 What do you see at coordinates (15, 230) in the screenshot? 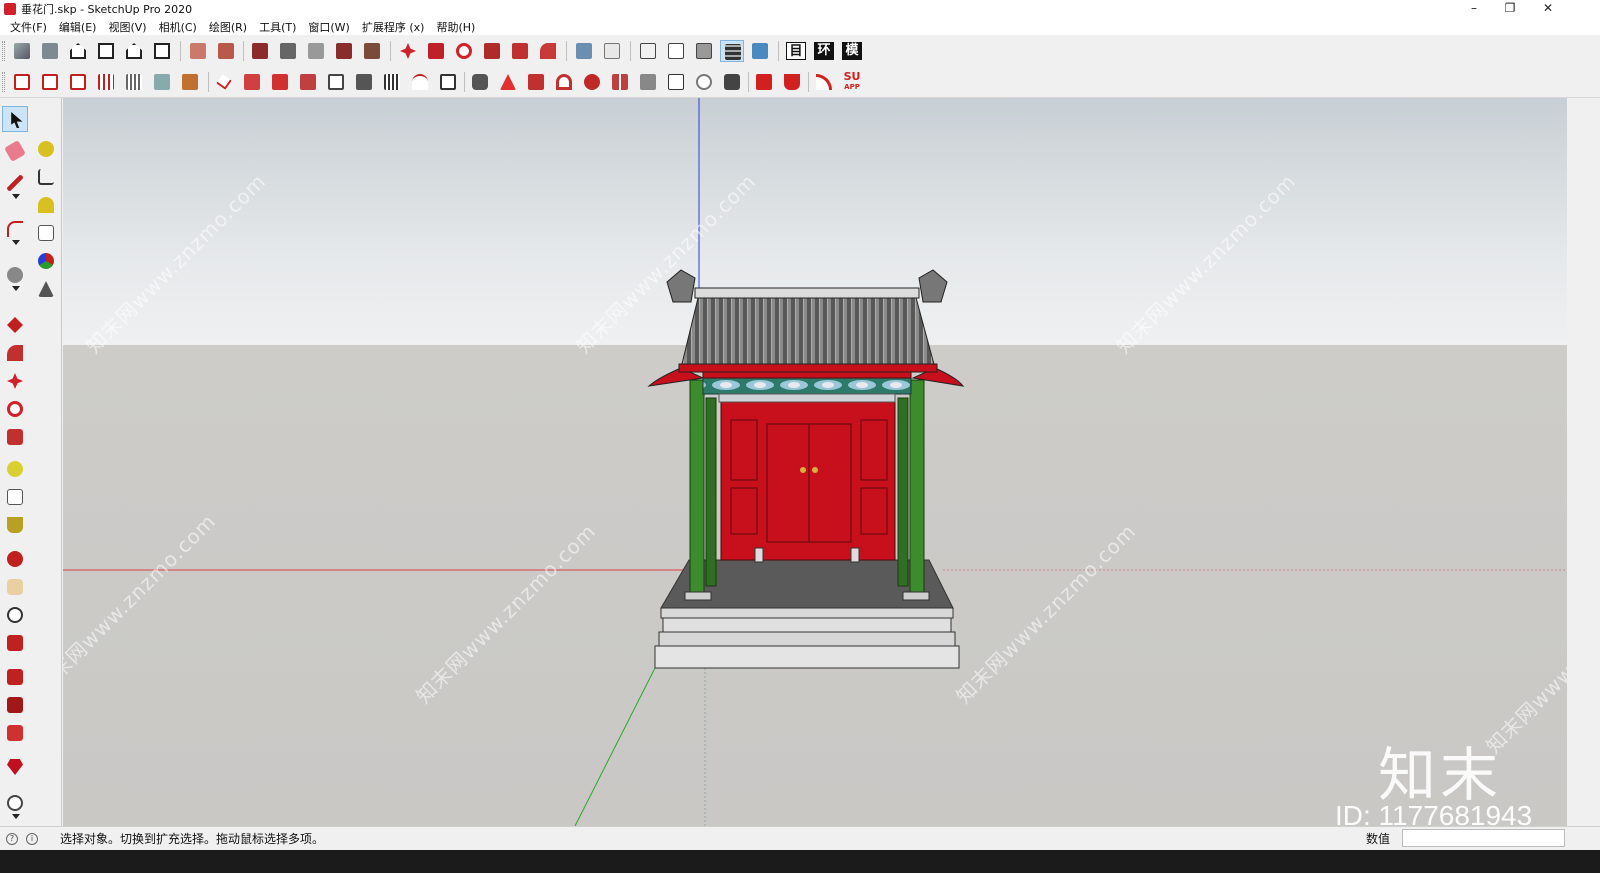
I see `arc-tool-button` at bounding box center [15, 230].